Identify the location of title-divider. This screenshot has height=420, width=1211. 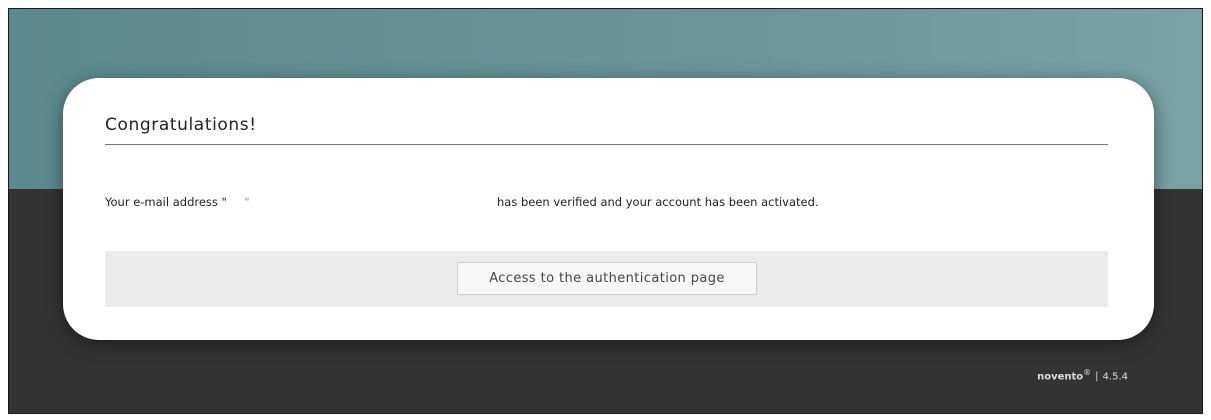
(606, 144).